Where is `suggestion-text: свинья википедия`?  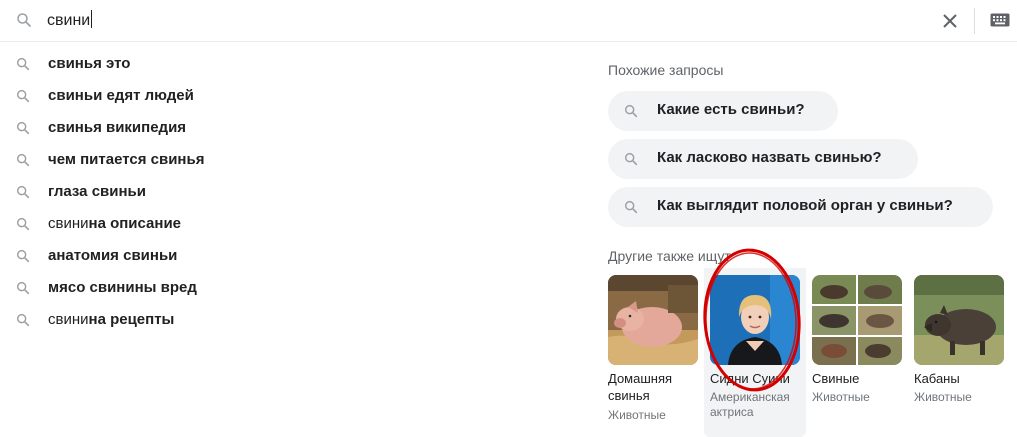
suggestion-text: свинья википедия is located at coordinates (117, 127).